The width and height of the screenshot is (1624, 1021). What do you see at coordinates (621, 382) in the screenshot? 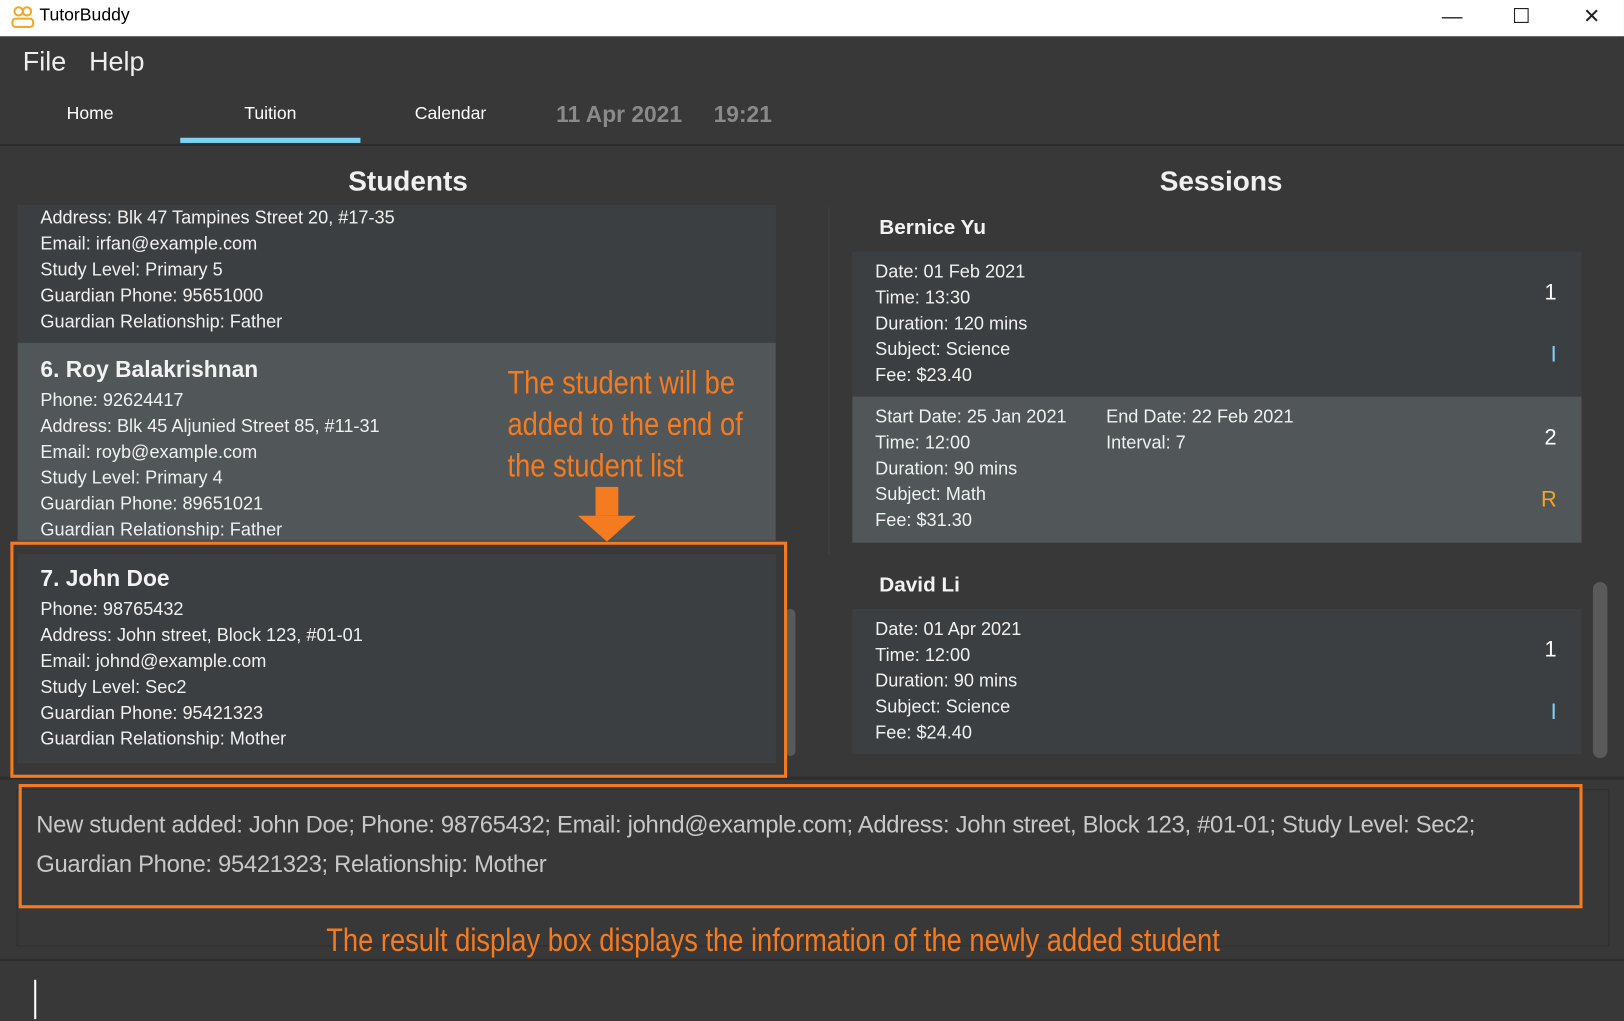
I see `annotation-line: The student will be` at bounding box center [621, 382].